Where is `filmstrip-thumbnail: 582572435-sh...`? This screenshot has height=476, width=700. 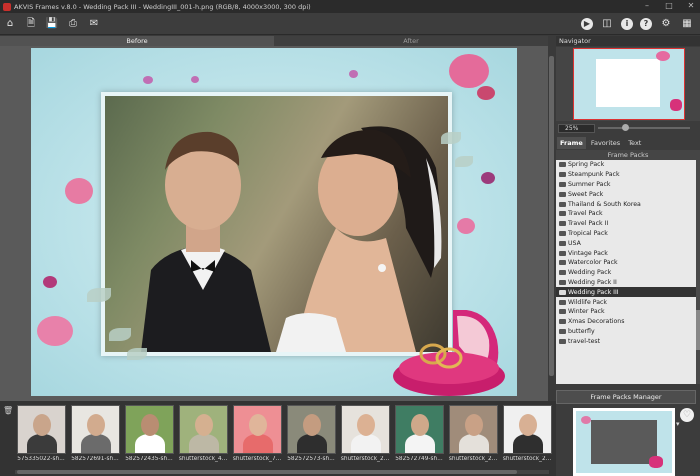 filmstrip-thumbnail: 582572435-sh... is located at coordinates (149, 433).